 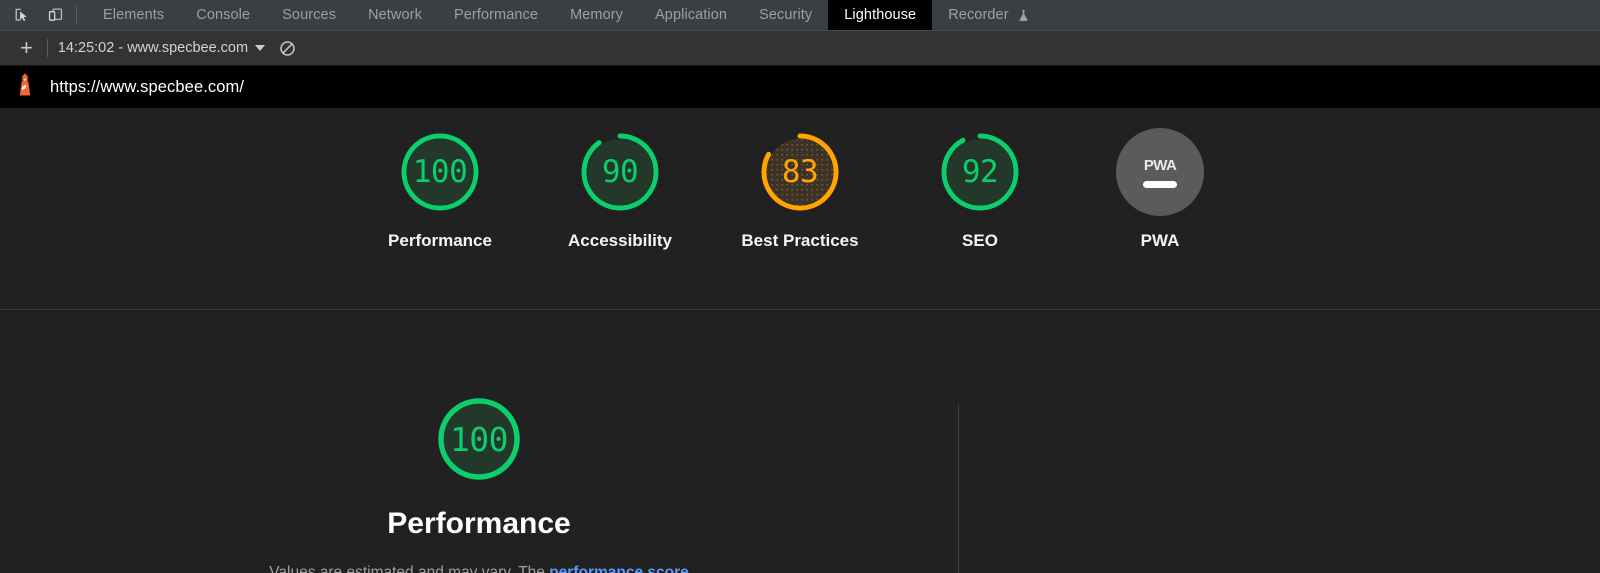 I want to click on tab-label: Network, so click(x=395, y=15).